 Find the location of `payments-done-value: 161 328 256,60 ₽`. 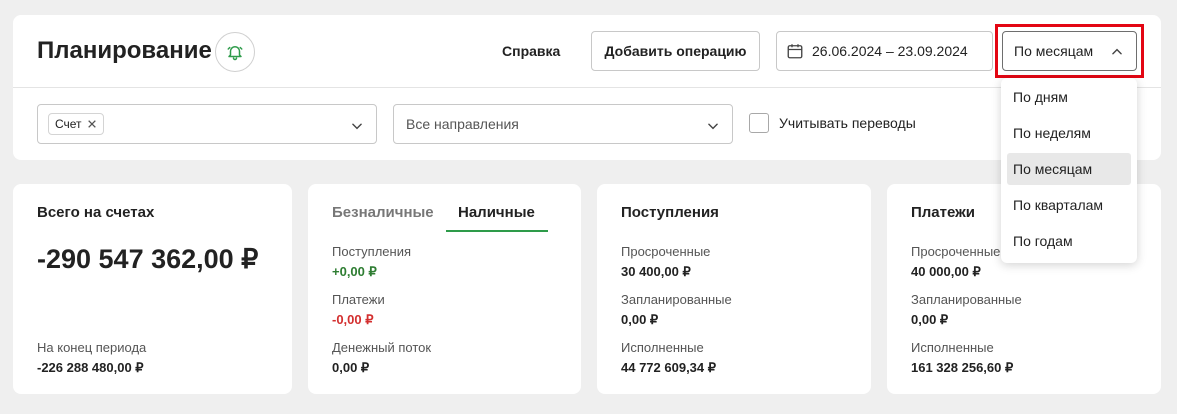

payments-done-value: 161 328 256,60 ₽ is located at coordinates (962, 367).